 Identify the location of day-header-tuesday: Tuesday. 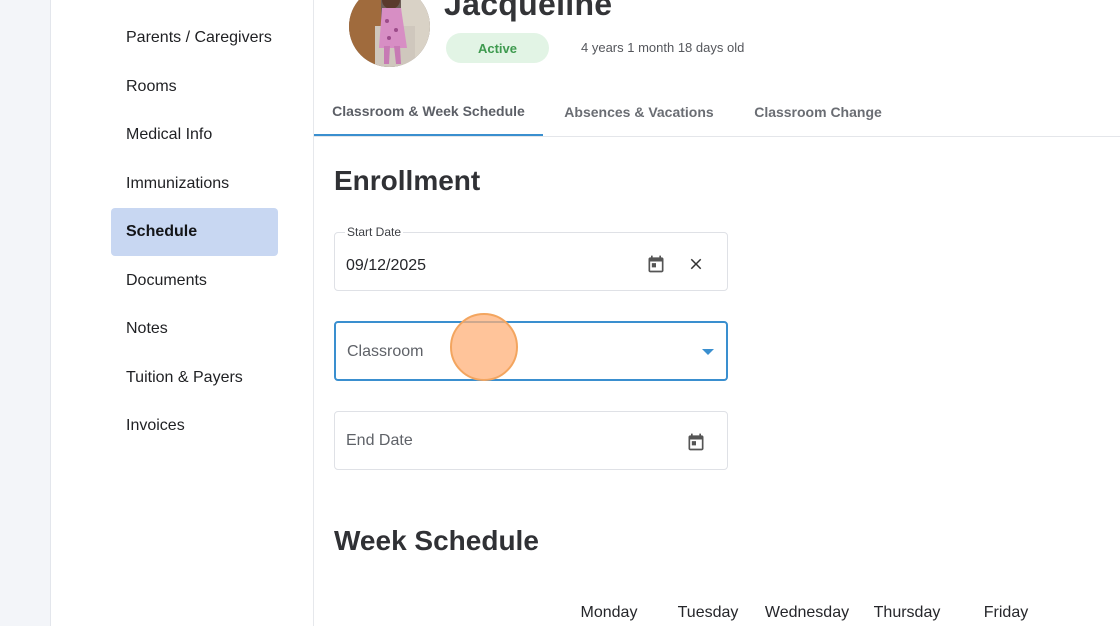
(708, 612).